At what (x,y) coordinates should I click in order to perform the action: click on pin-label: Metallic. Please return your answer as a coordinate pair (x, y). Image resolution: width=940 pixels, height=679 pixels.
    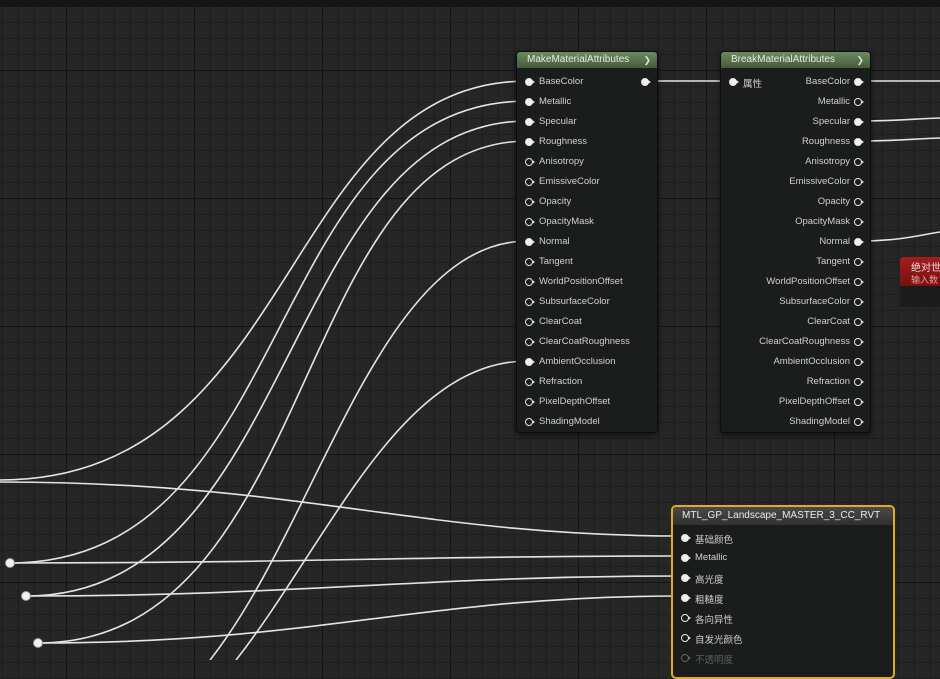
    Looking at the image, I should click on (833, 101).